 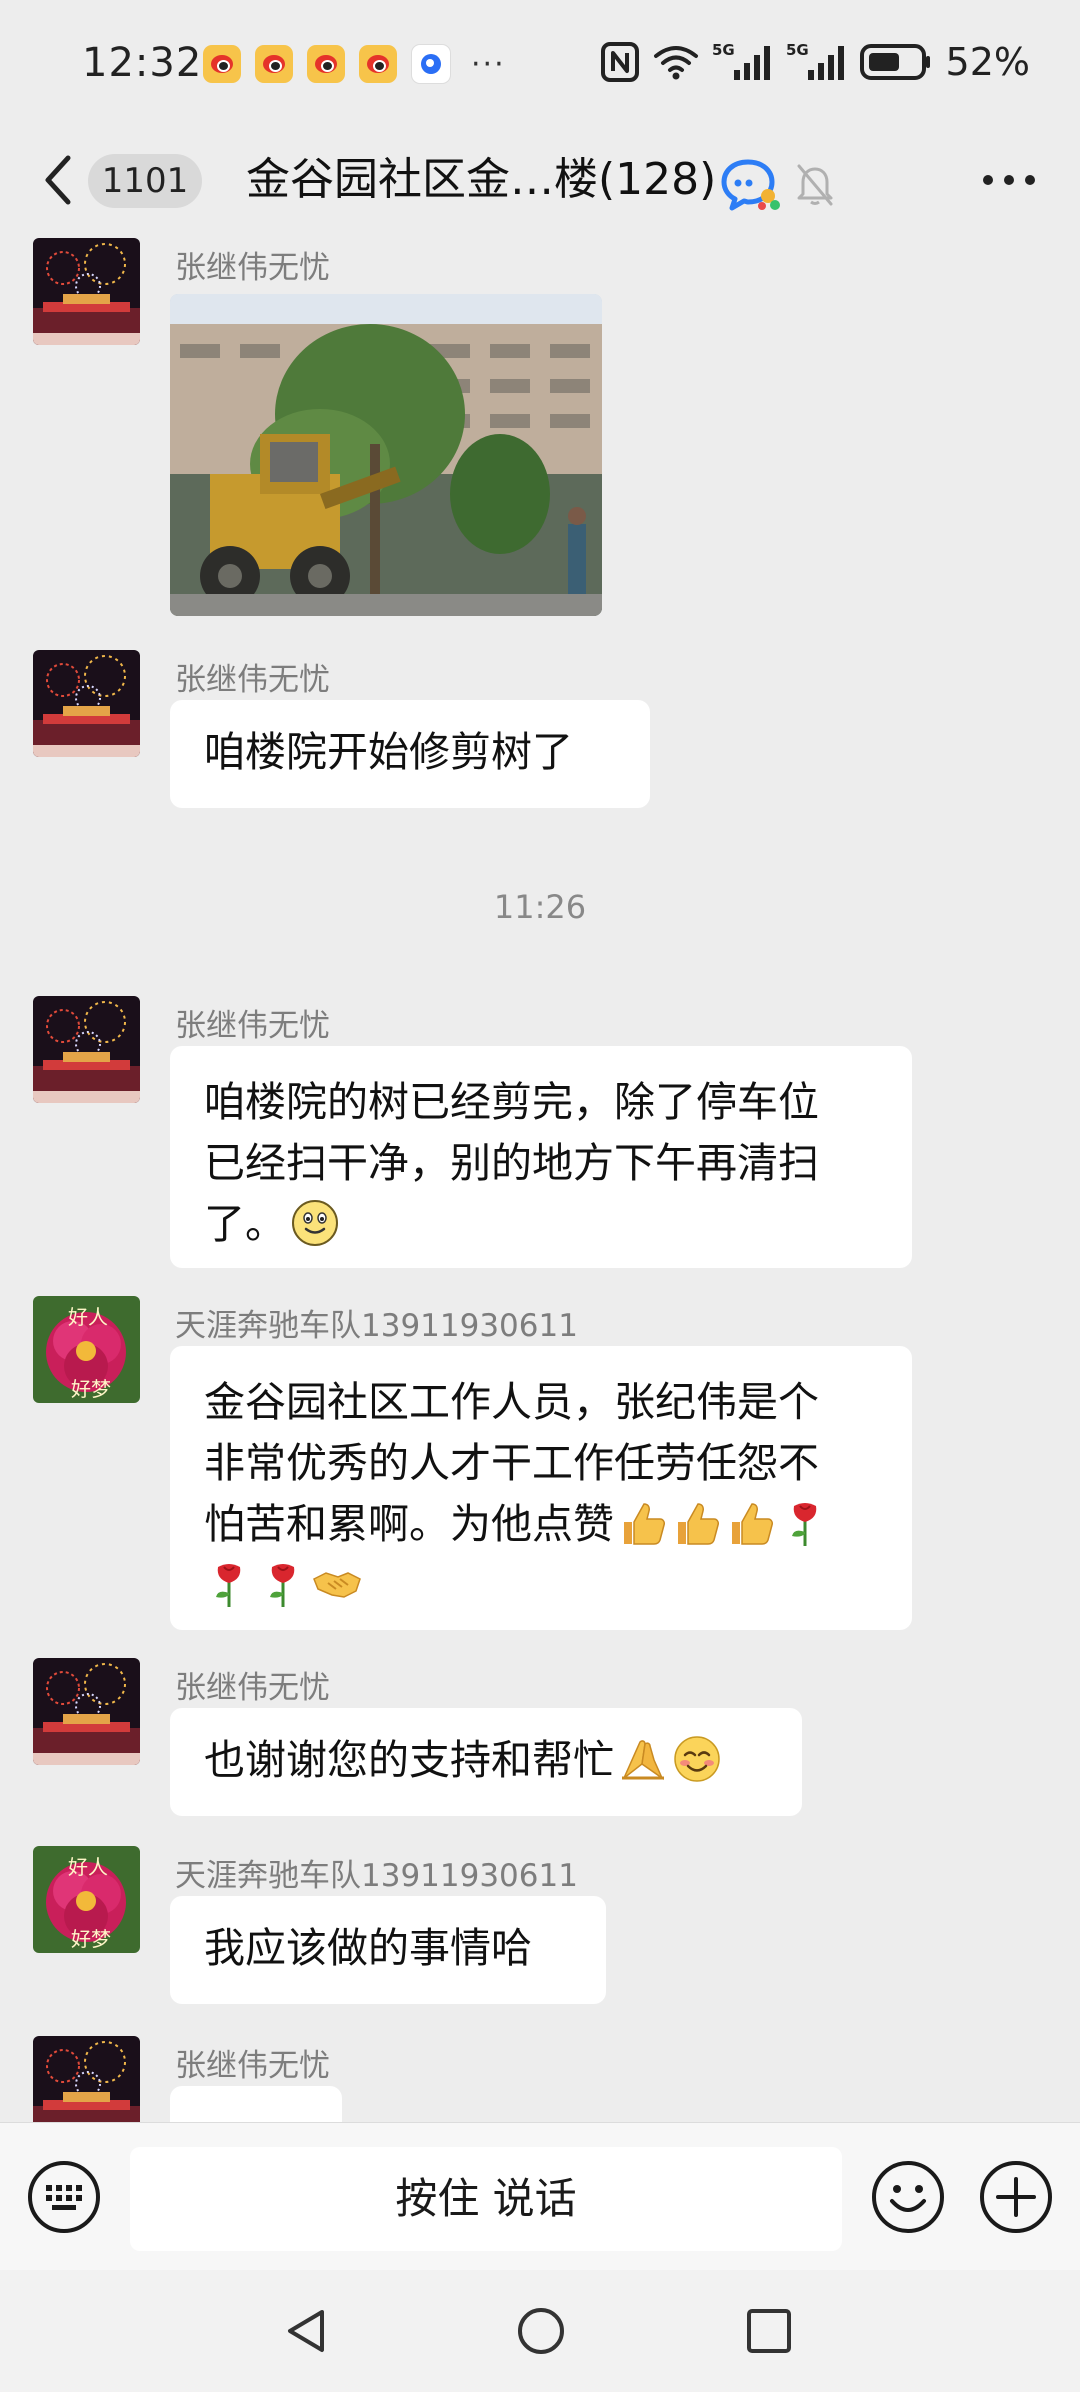 What do you see at coordinates (315, 1223) in the screenshot?
I see `smile-emoji` at bounding box center [315, 1223].